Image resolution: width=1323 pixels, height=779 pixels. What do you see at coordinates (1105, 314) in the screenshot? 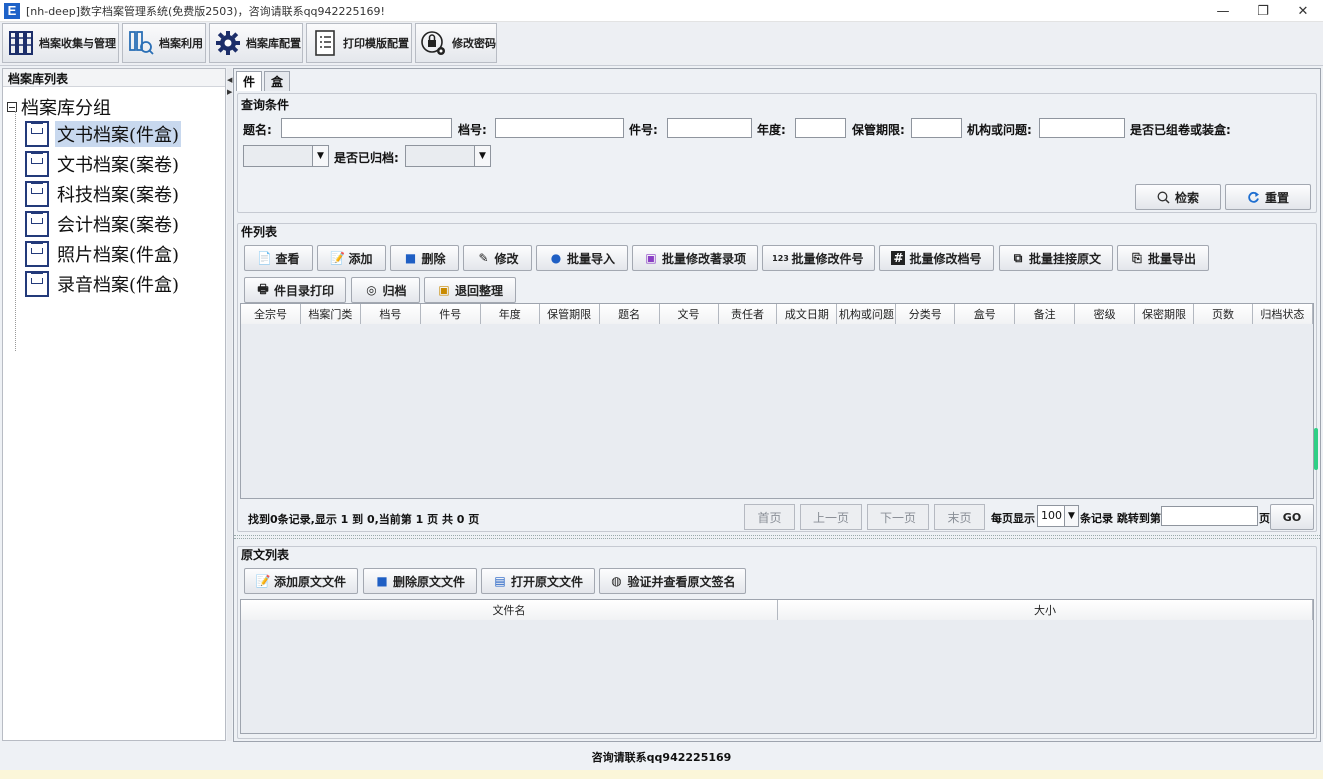
I see `column-header: 密级` at bounding box center [1105, 314].